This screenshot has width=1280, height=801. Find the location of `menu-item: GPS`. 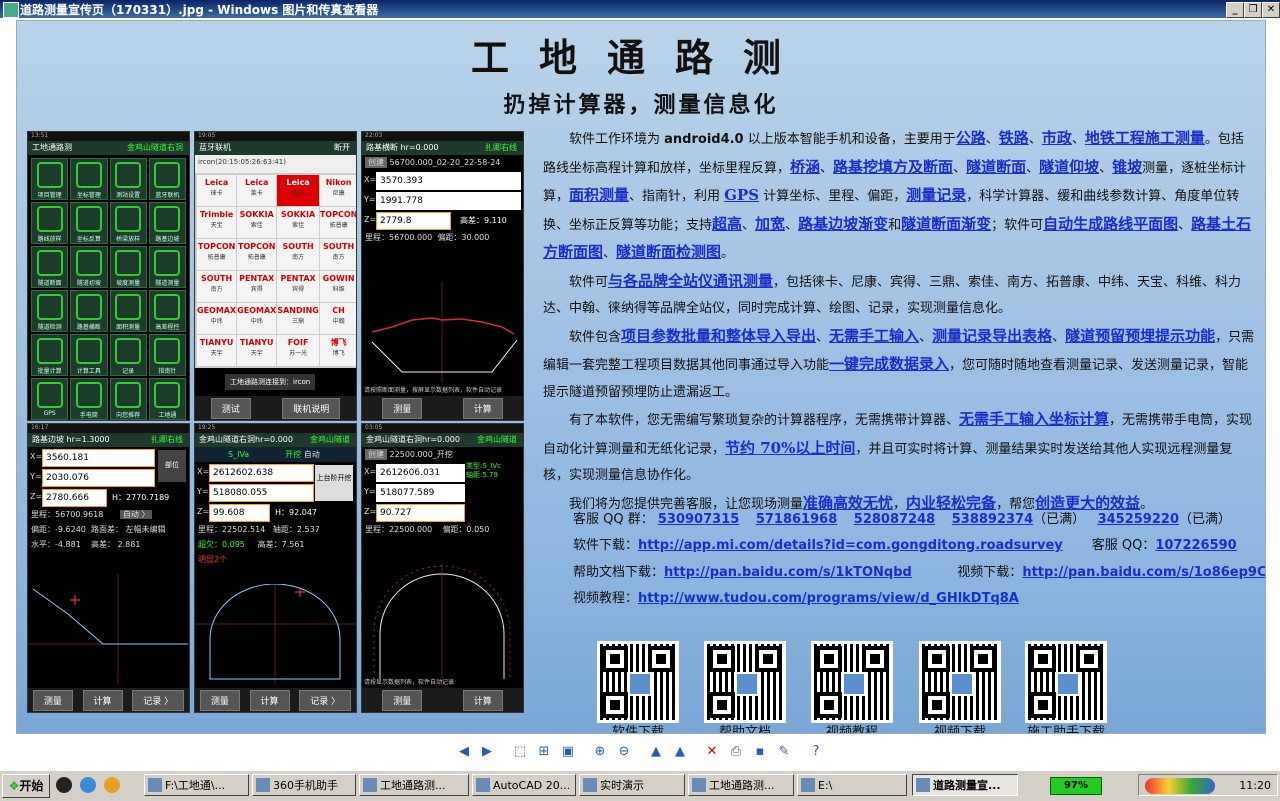

menu-item: GPS is located at coordinates (50, 399).